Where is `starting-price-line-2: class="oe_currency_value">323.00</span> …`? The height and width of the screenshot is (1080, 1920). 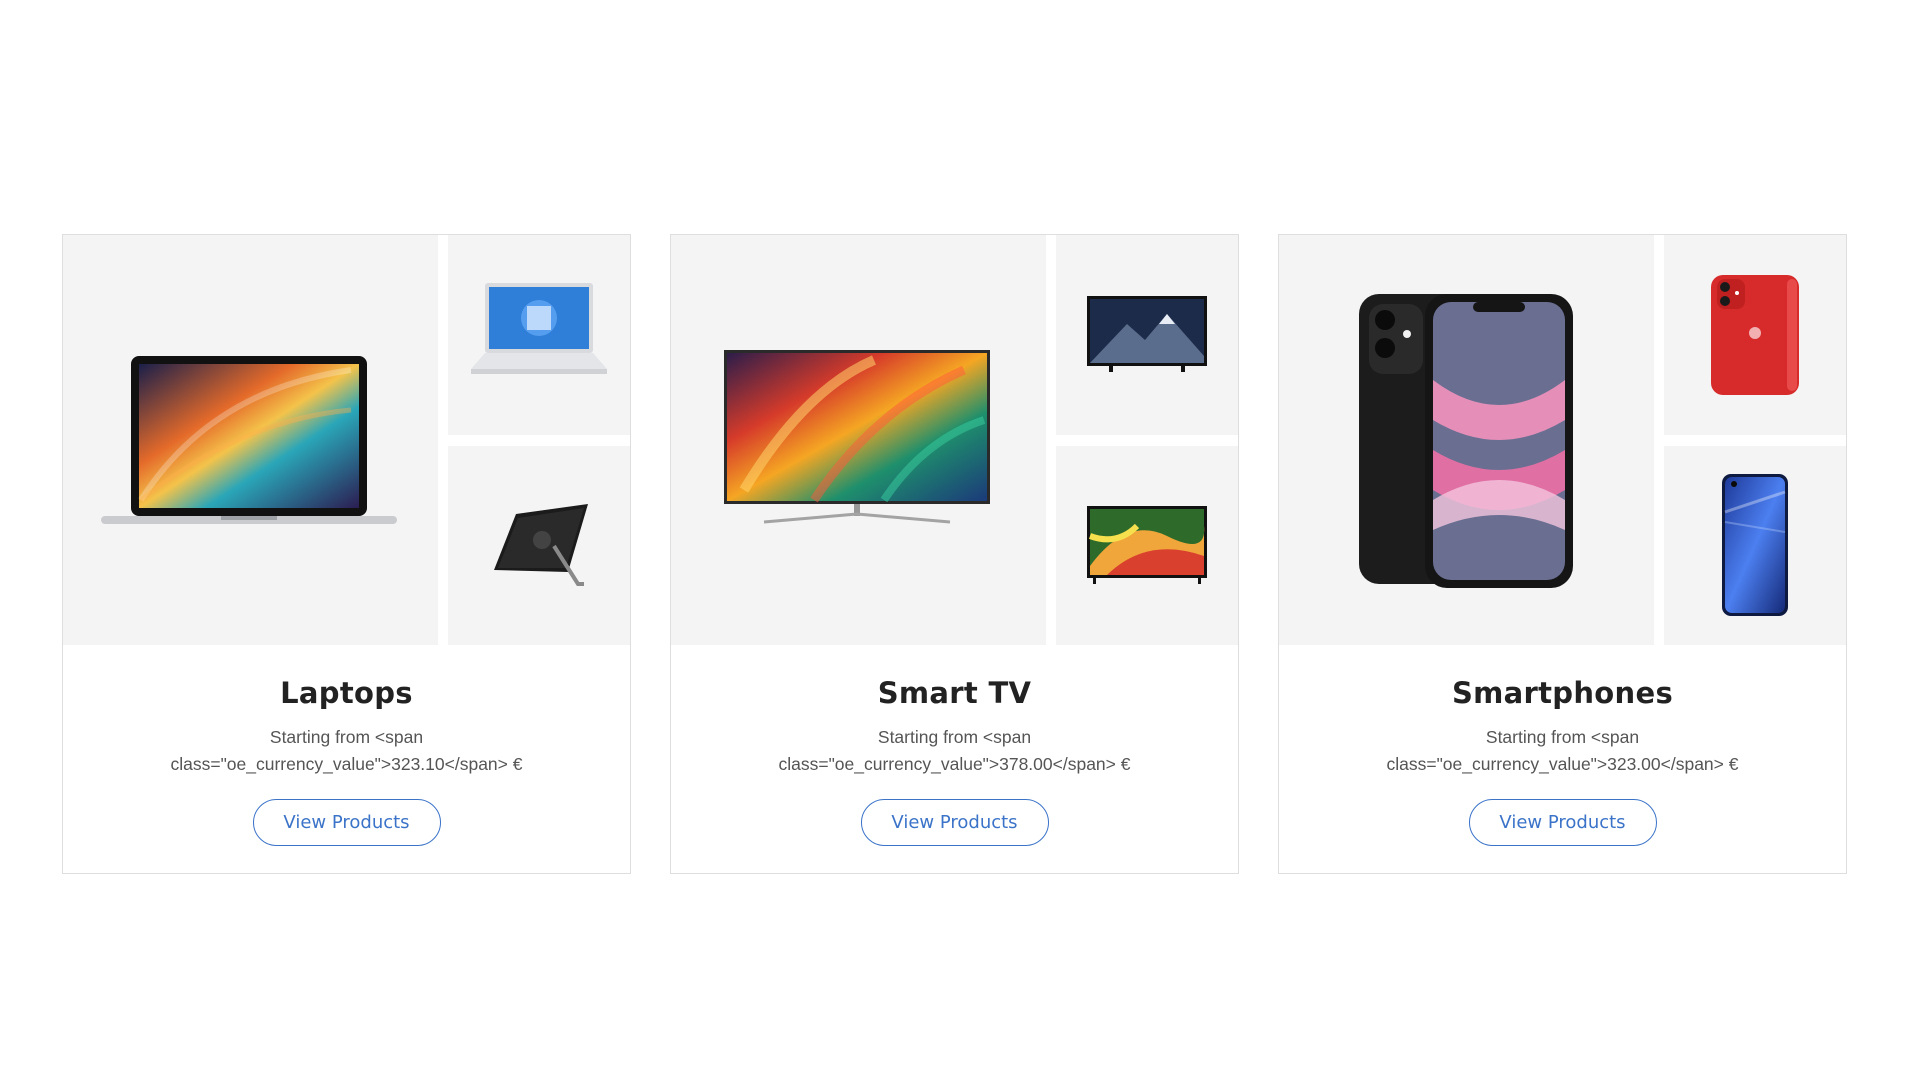
starting-price-line-2: class="oe_currency_value">323.00</span> … is located at coordinates (1562, 764).